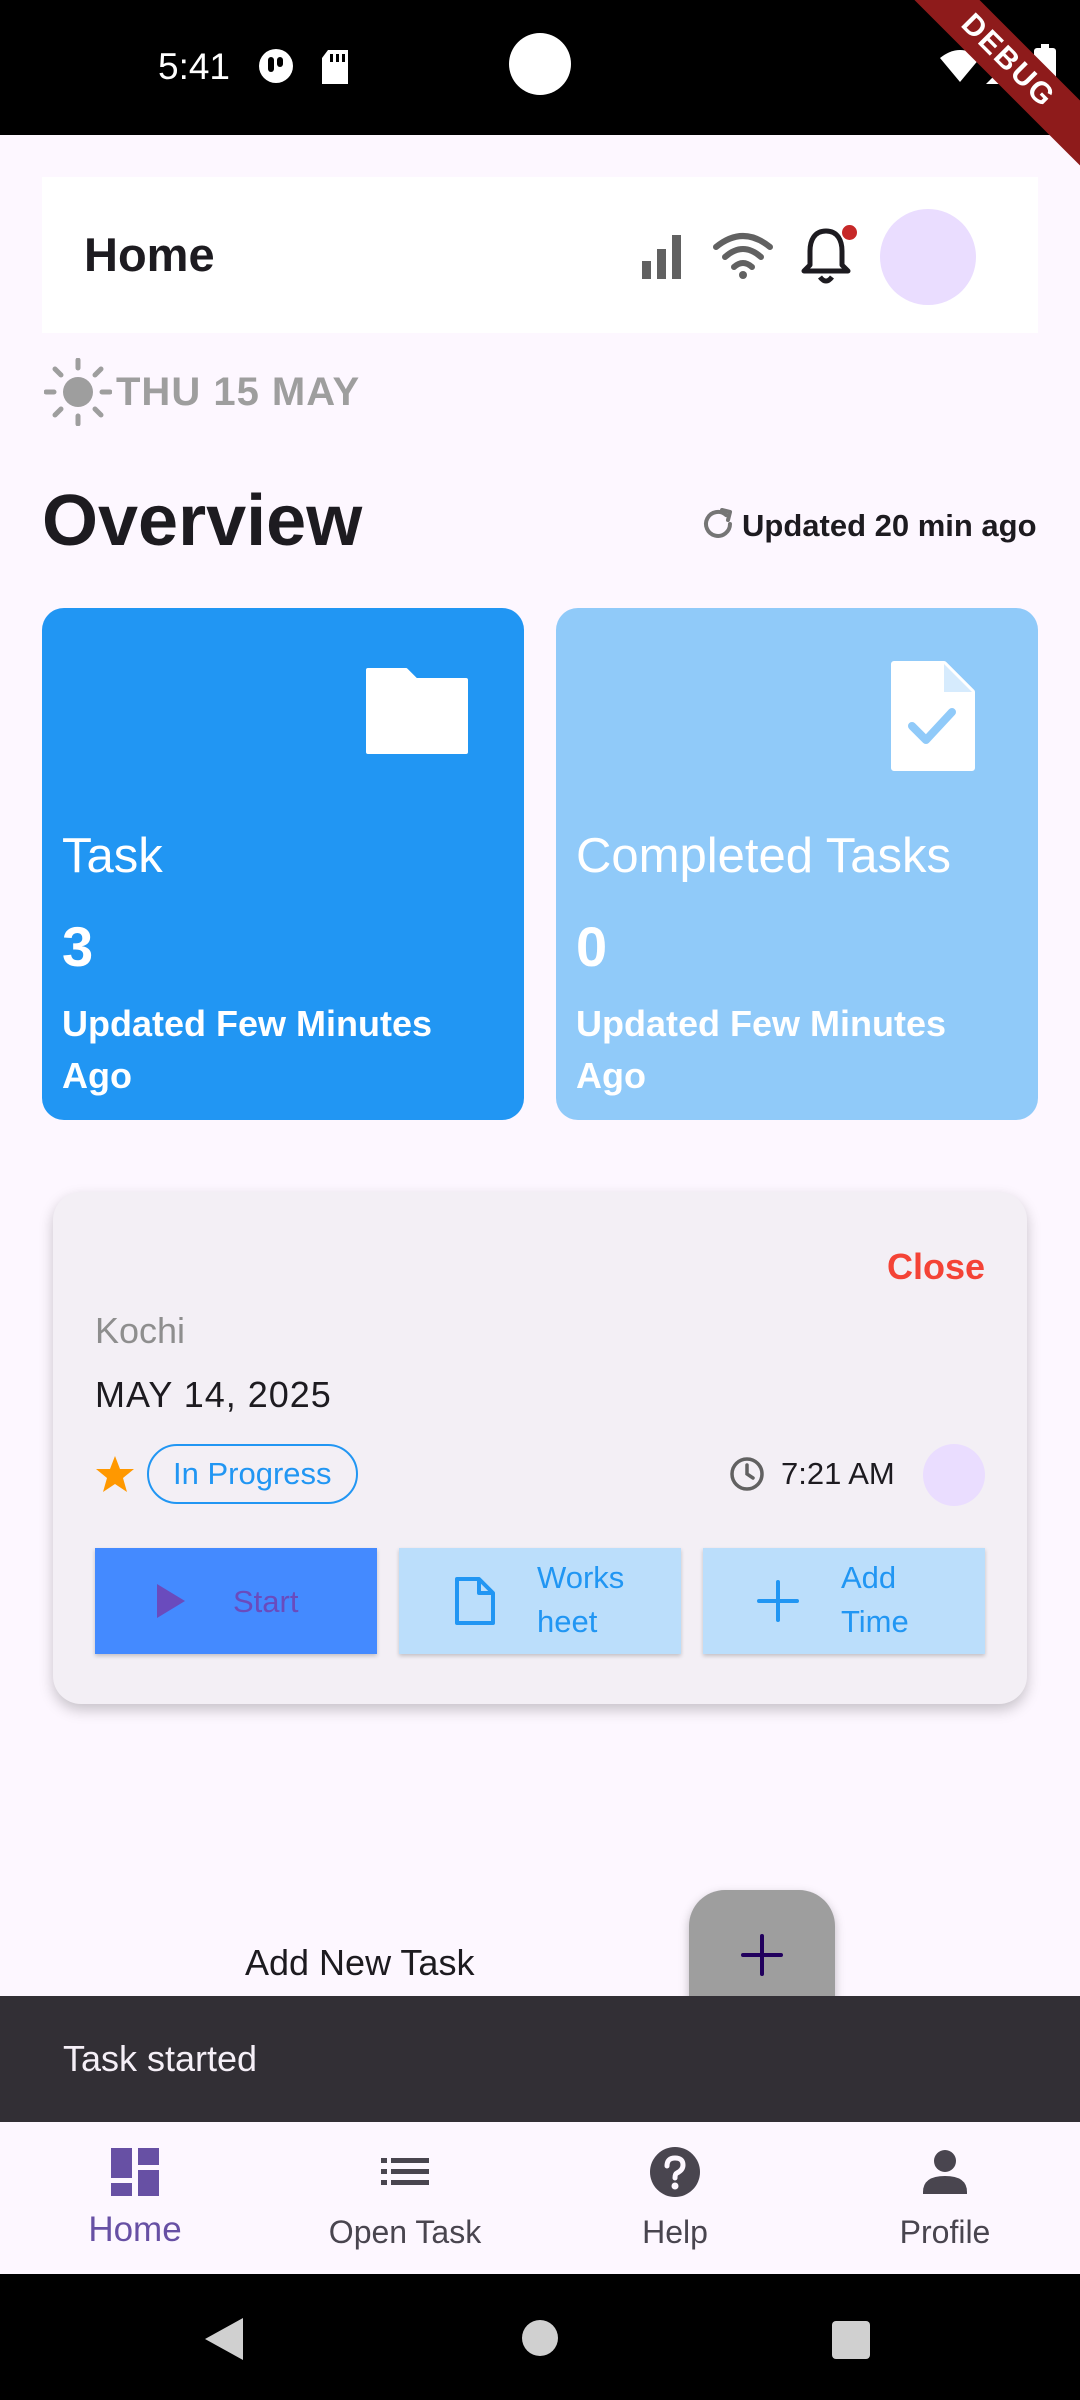 The height and width of the screenshot is (2400, 1080). What do you see at coordinates (360, 1962) in the screenshot?
I see `add-task-label: Add New Task` at bounding box center [360, 1962].